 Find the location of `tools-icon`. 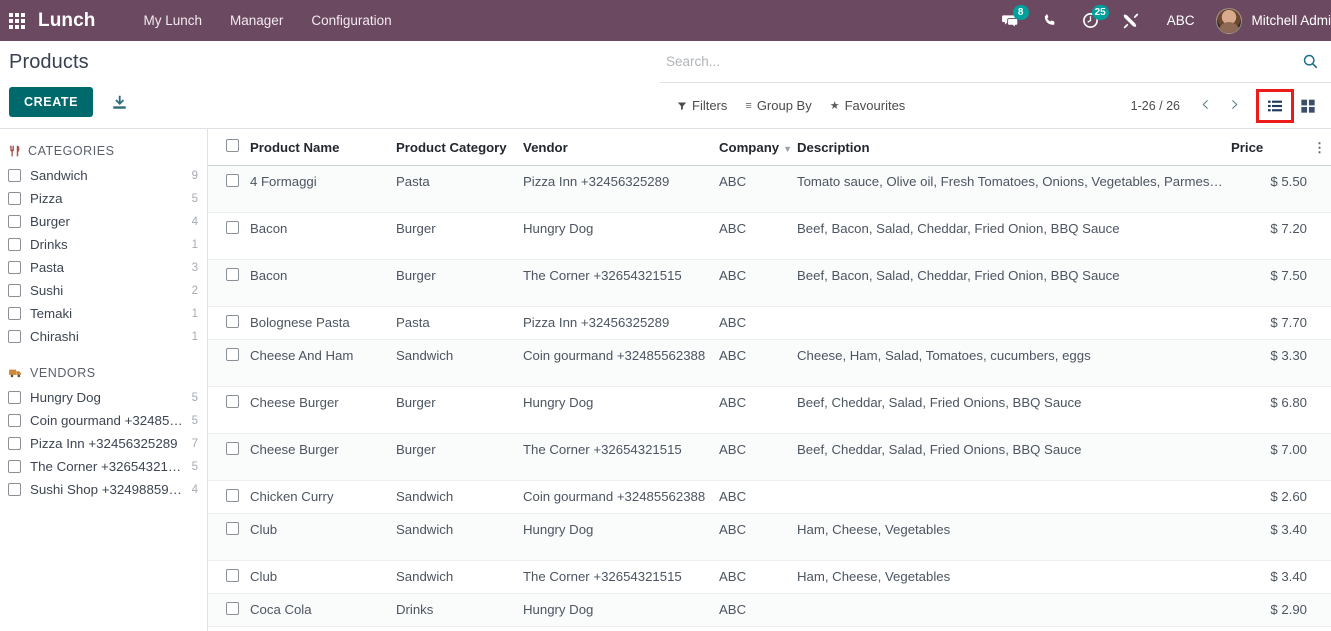

tools-icon is located at coordinates (1130, 20).